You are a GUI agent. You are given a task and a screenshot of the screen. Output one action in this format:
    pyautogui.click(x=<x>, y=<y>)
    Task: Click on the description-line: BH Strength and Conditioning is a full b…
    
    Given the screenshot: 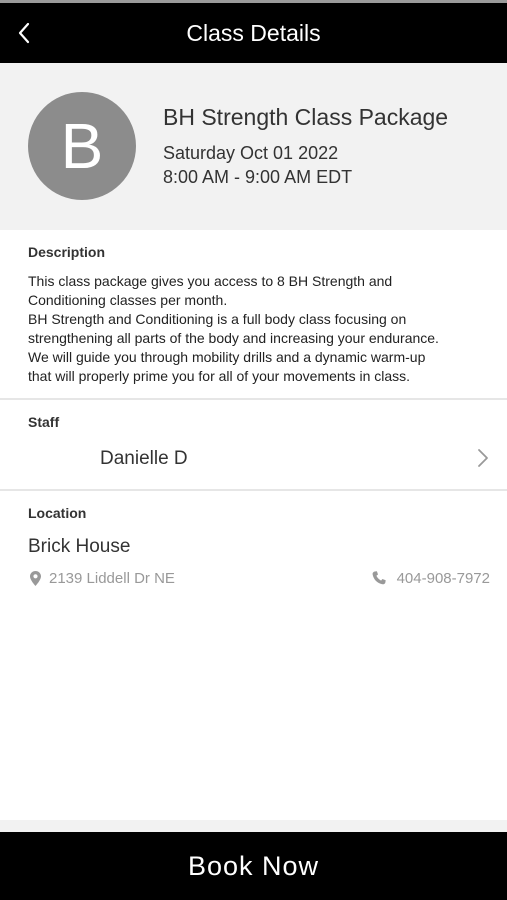 What is the action you would take?
    pyautogui.click(x=217, y=319)
    